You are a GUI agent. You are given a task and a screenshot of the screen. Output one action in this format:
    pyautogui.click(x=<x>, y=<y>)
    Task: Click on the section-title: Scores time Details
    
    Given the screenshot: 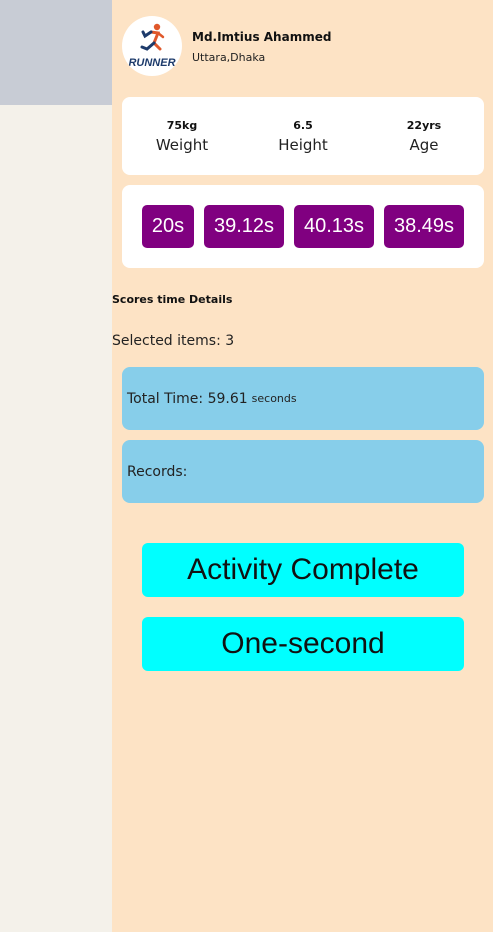 What is the action you would take?
    pyautogui.click(x=172, y=299)
    